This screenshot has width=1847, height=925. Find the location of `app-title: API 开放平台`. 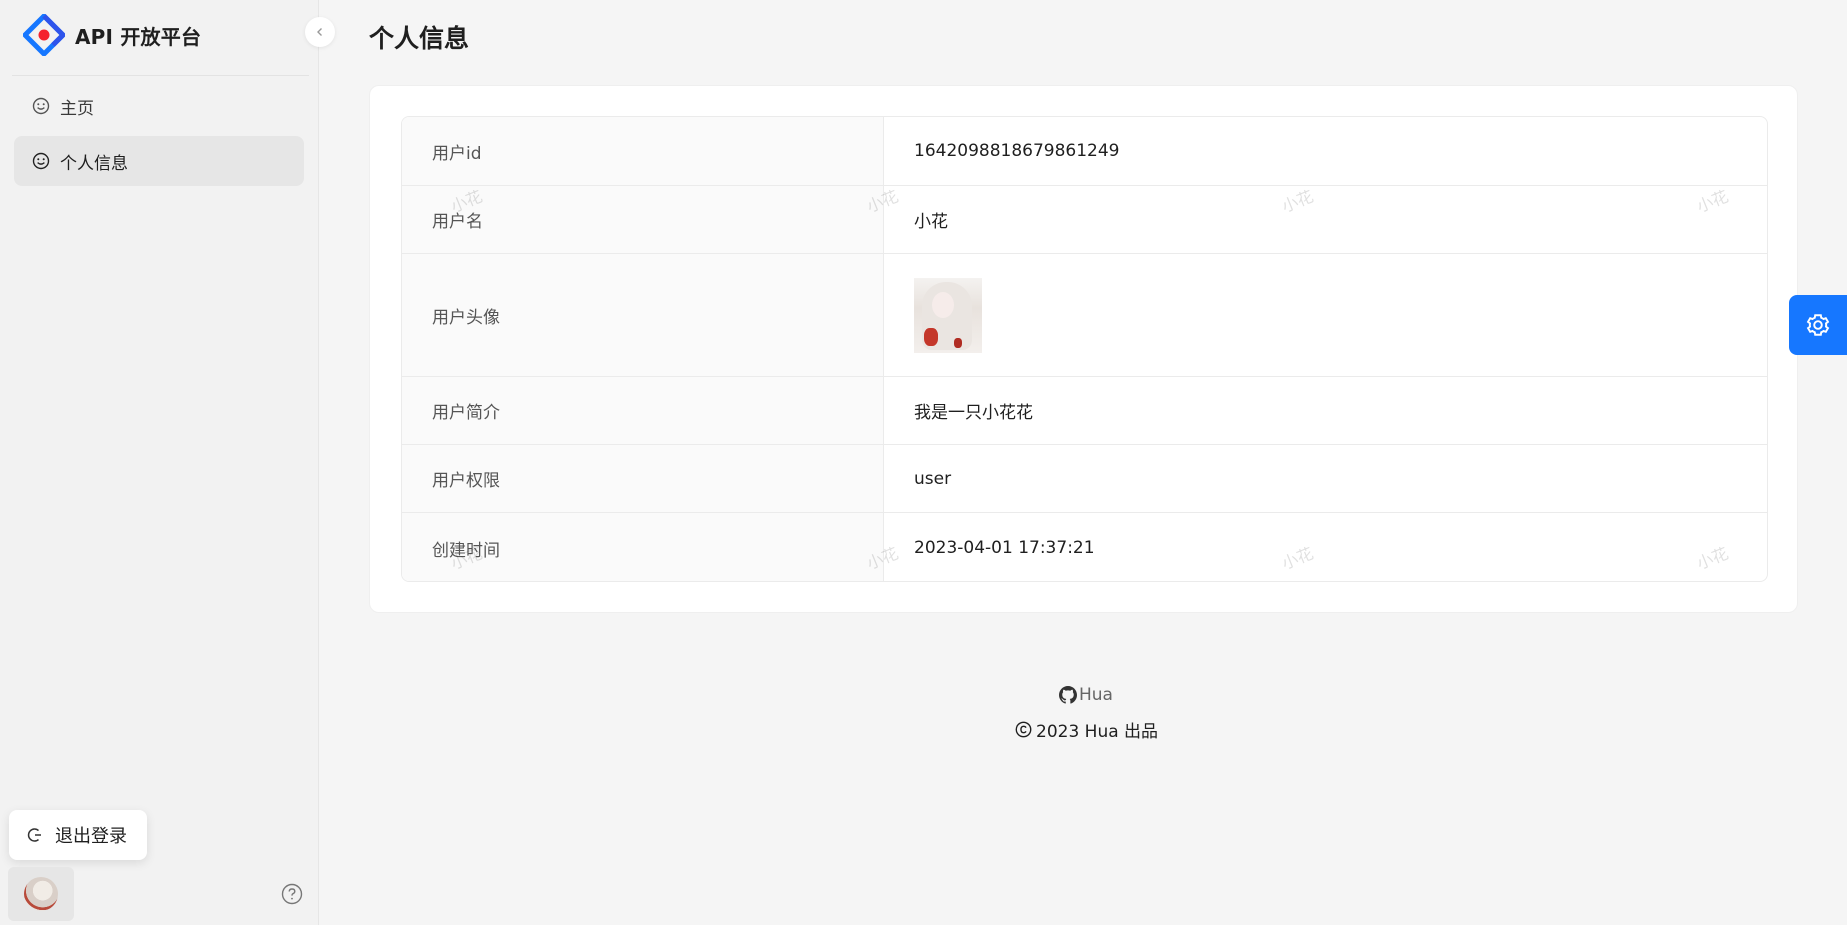

app-title: API 开放平台 is located at coordinates (138, 36).